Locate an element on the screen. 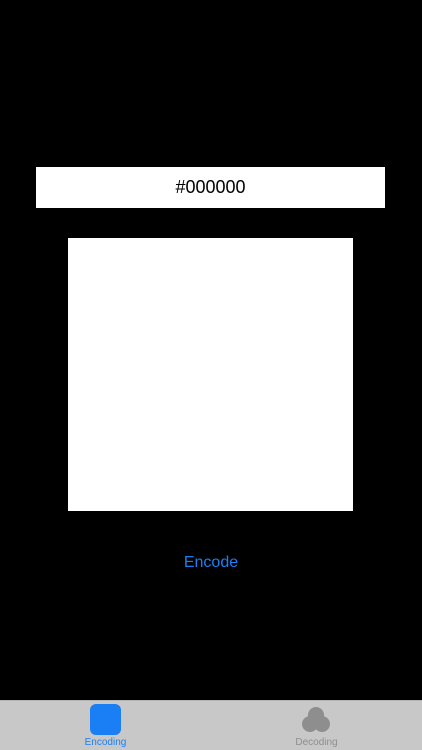  tab-encoding-label: Encoding is located at coordinates (105, 742).